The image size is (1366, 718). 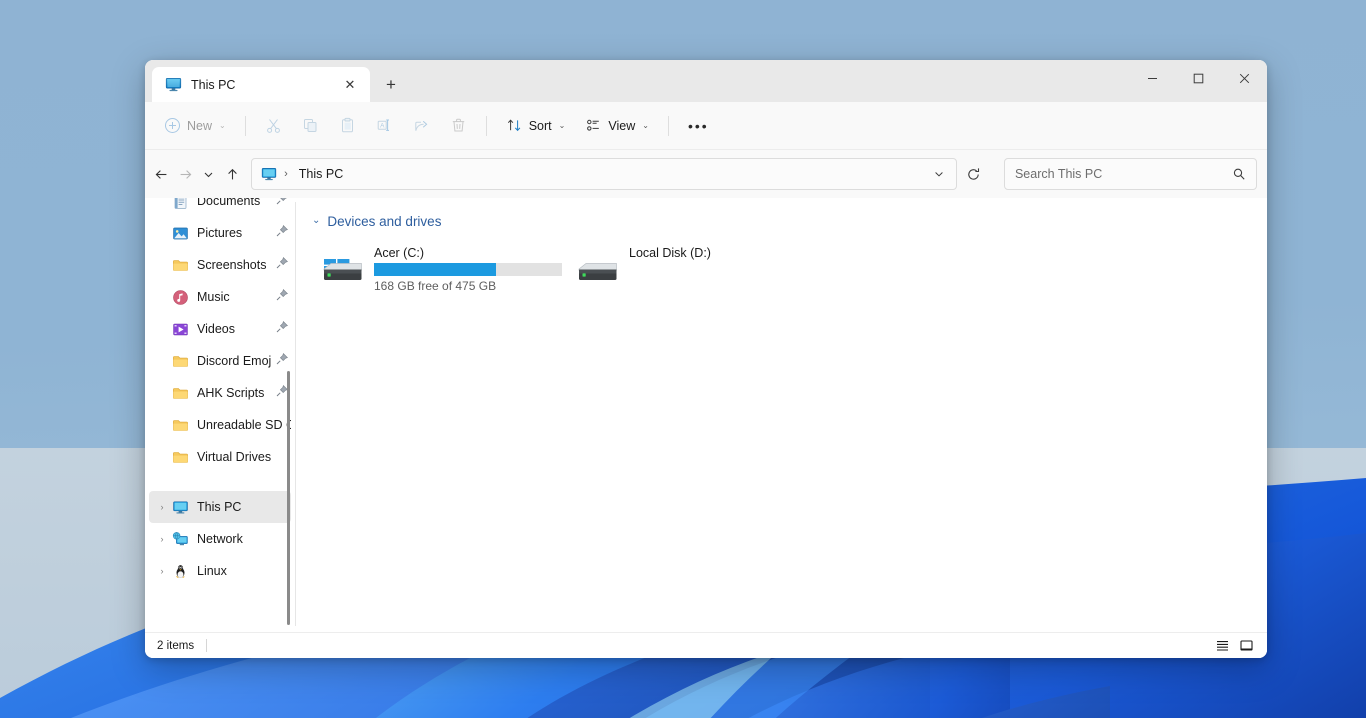 What do you see at coordinates (1121, 174) in the screenshot?
I see `search-input` at bounding box center [1121, 174].